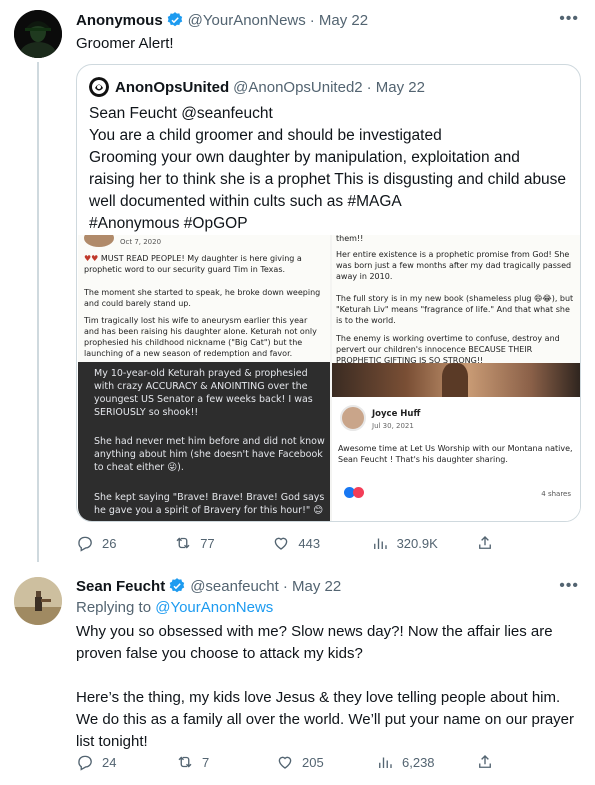  Describe the element at coordinates (172, 87) in the screenshot. I see `quote-author-name: AnonOpsUnited` at that location.